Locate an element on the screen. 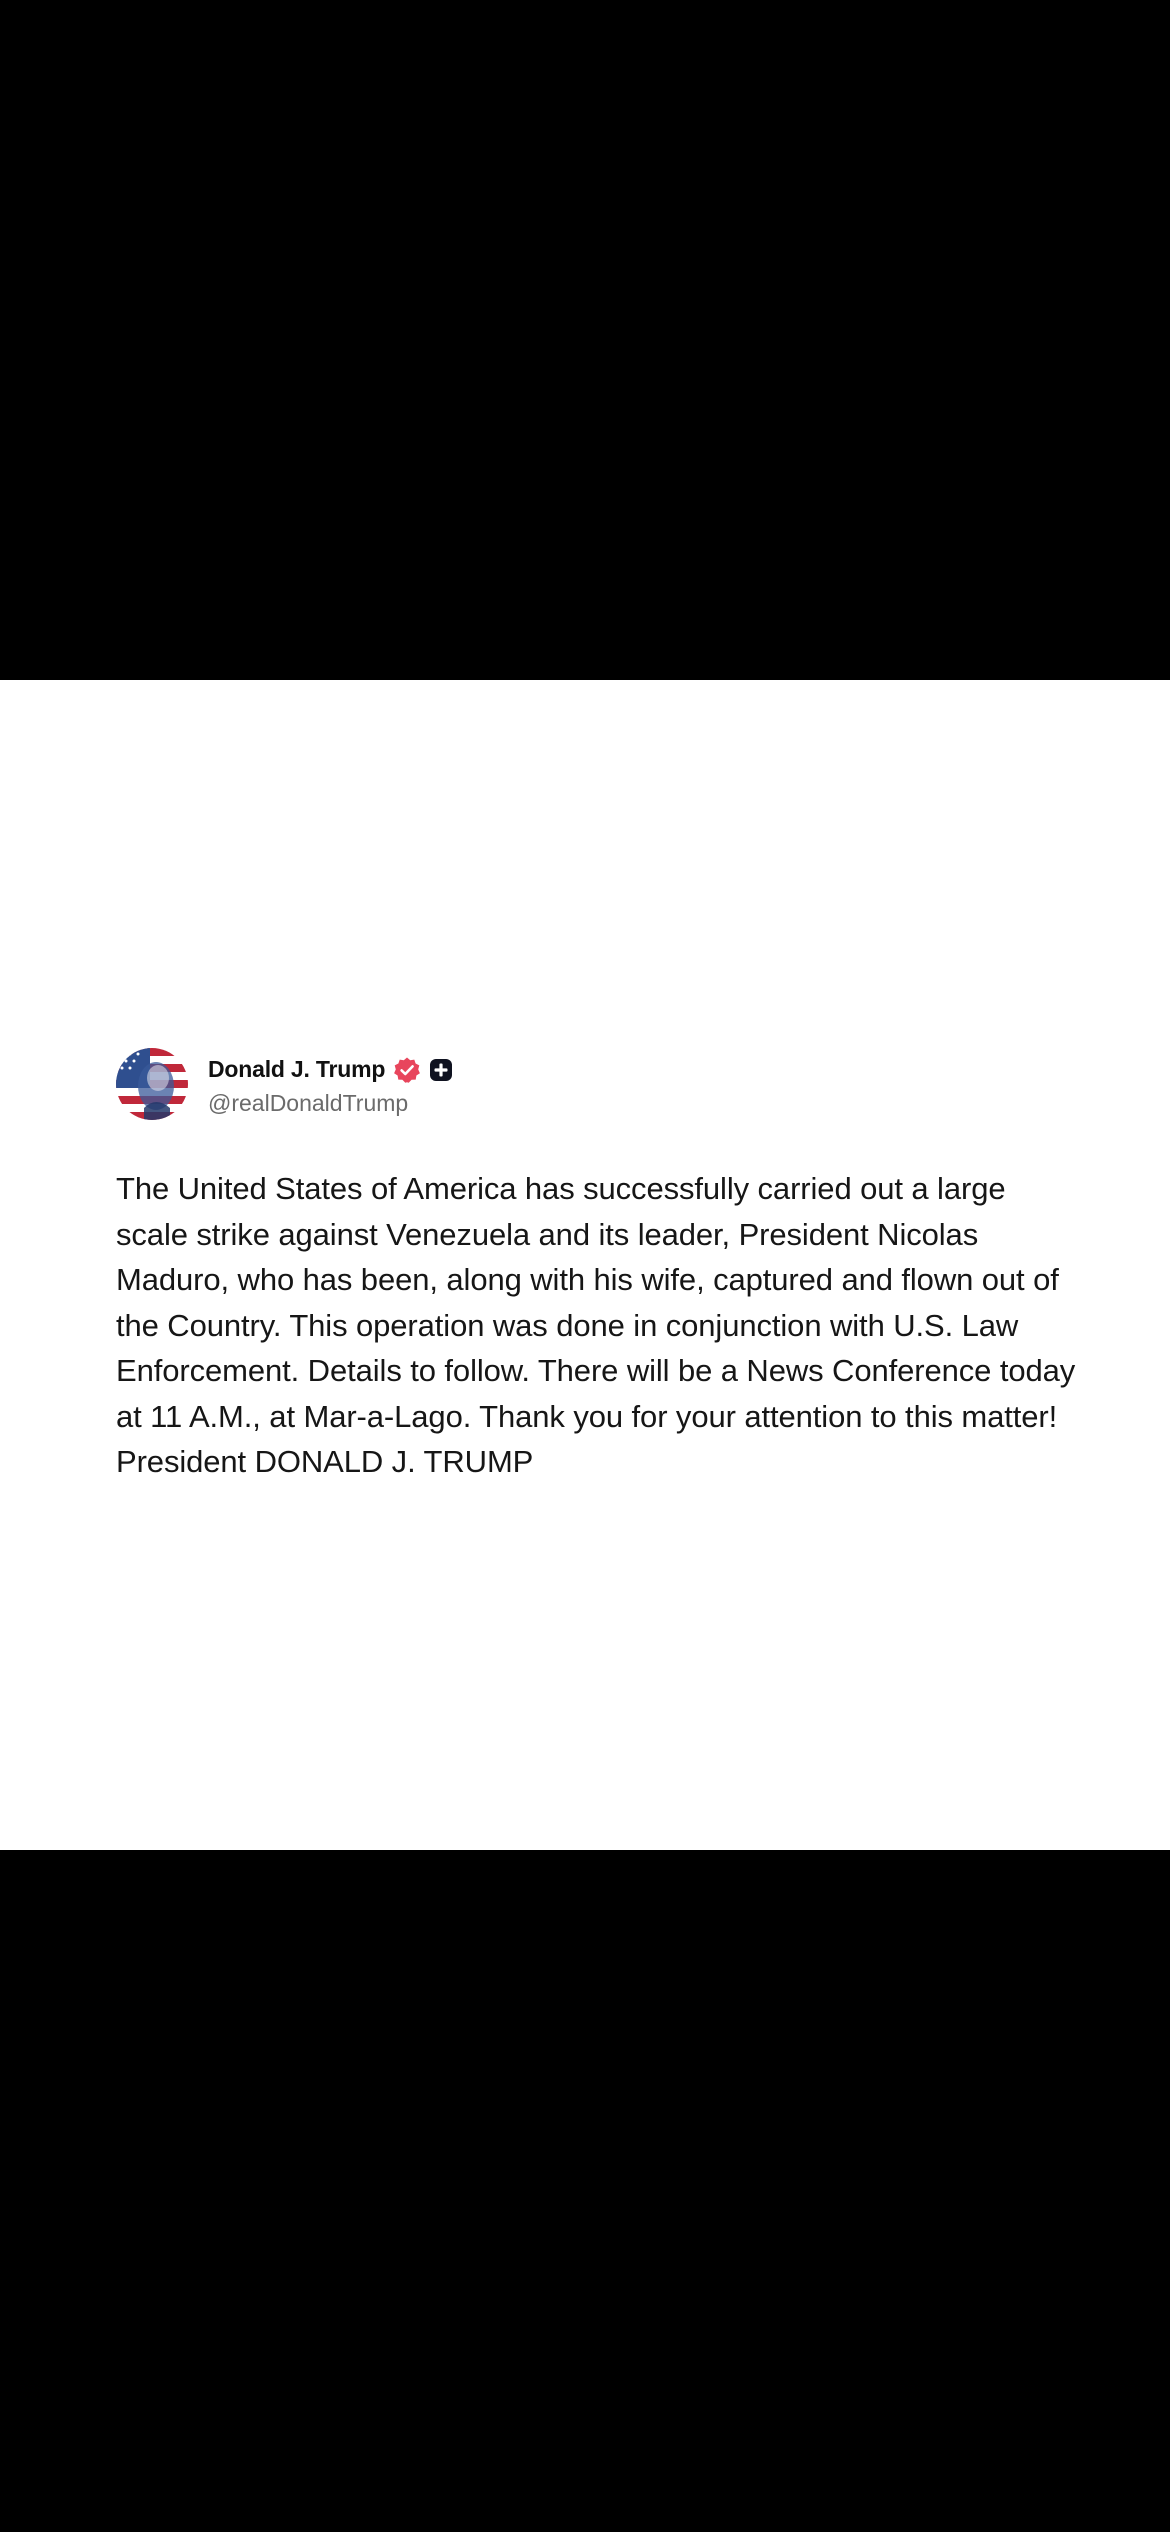 This screenshot has height=2532, width=1170. profile-avatar is located at coordinates (152, 1084).